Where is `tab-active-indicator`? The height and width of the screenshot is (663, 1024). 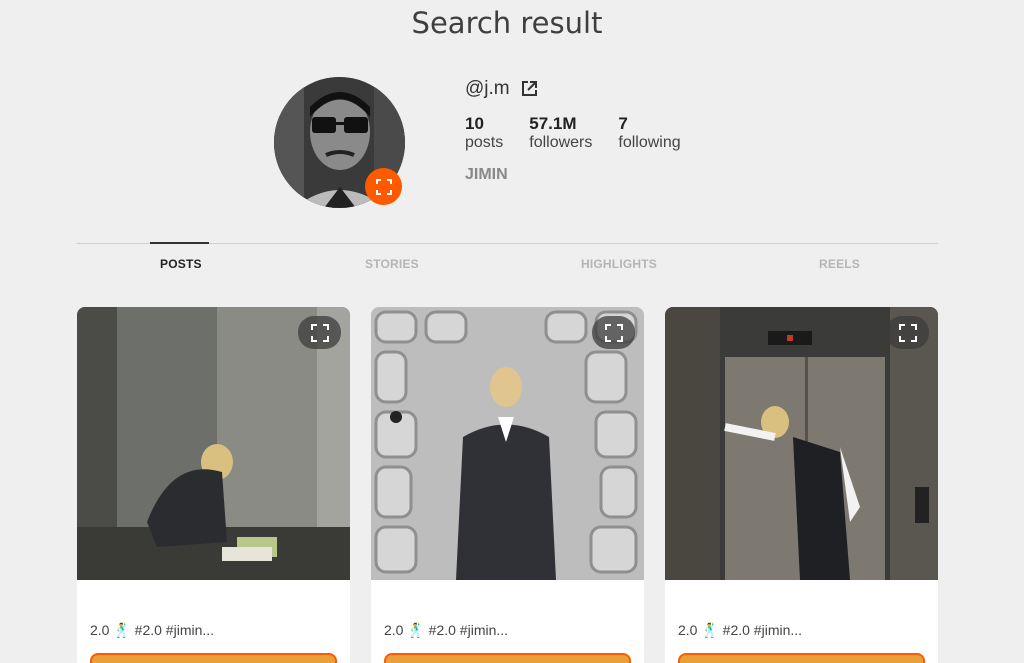
tab-active-indicator is located at coordinates (179, 243).